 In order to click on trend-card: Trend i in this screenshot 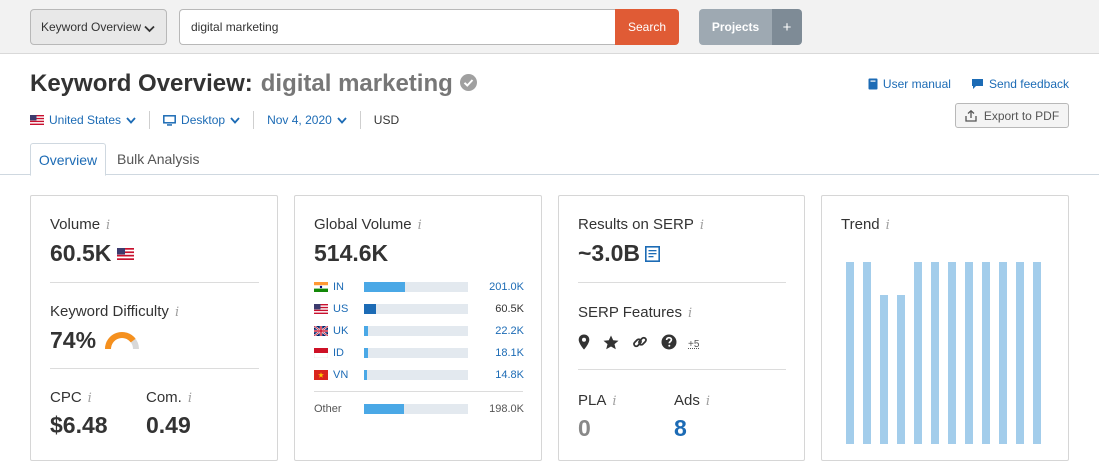, I will do `click(945, 328)`.